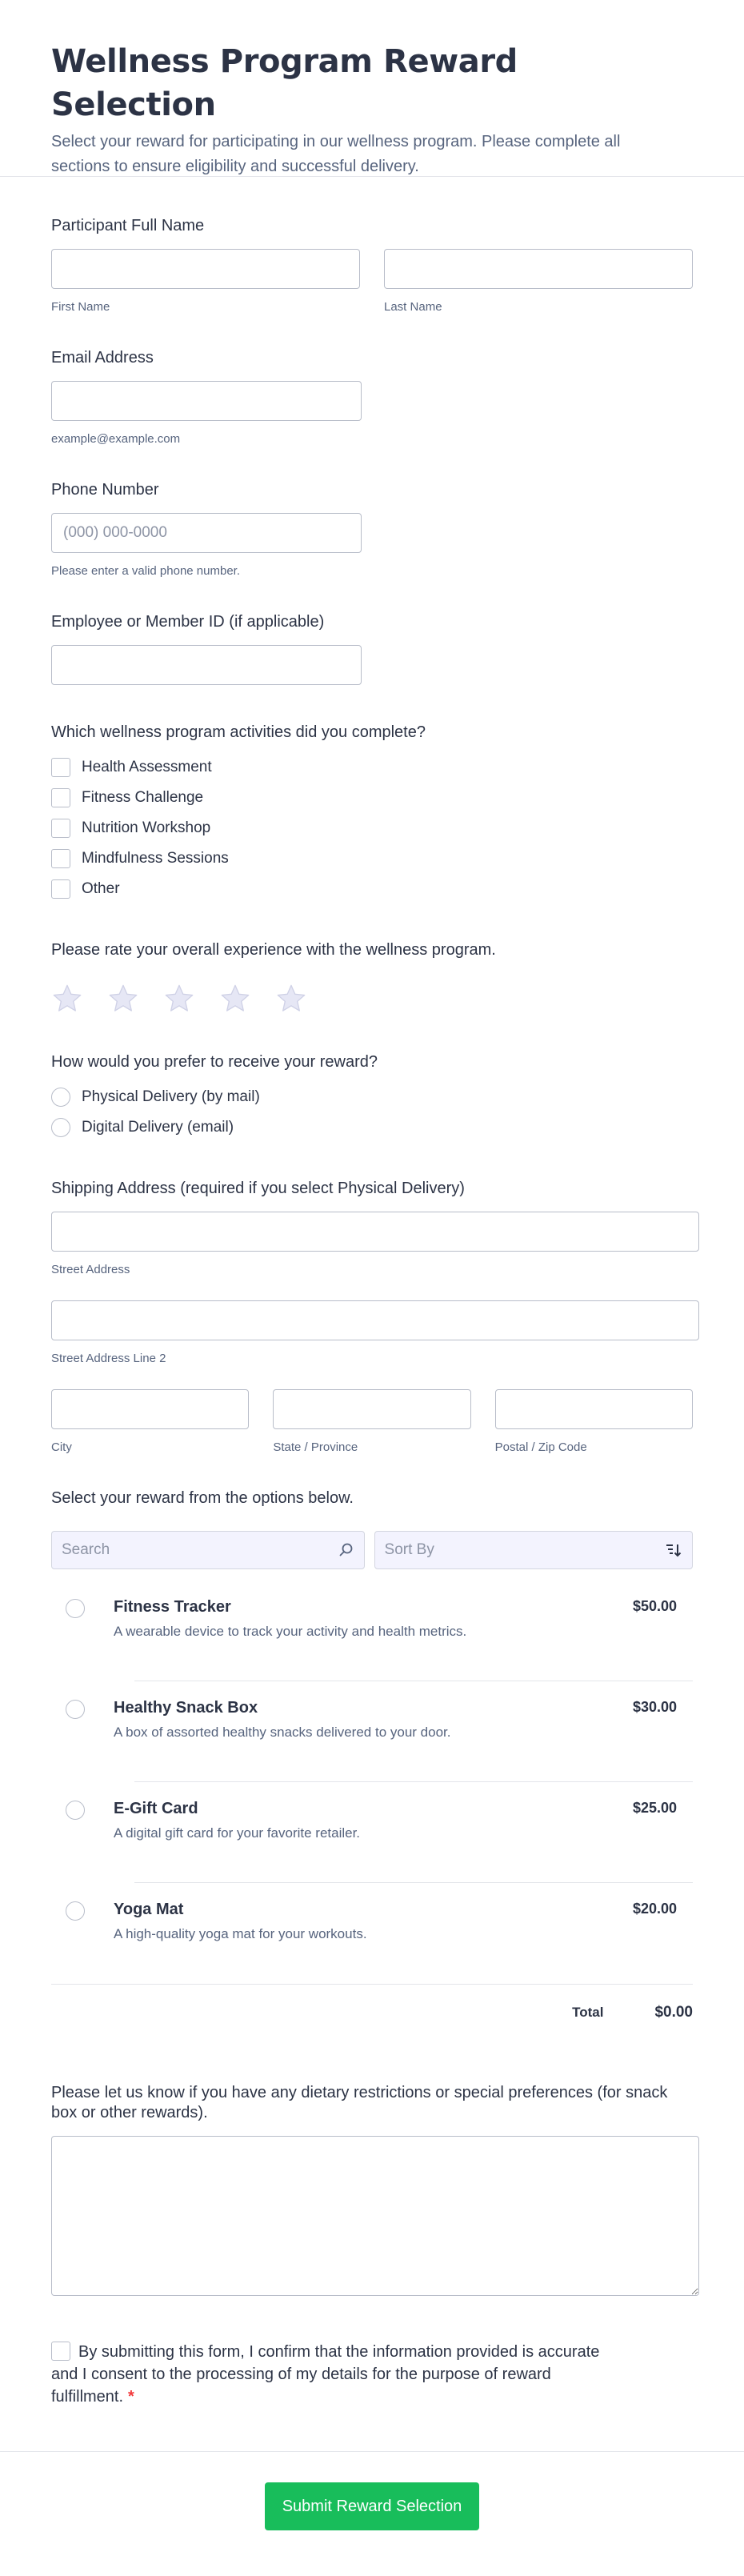  I want to click on street-address-2-input, so click(375, 1320).